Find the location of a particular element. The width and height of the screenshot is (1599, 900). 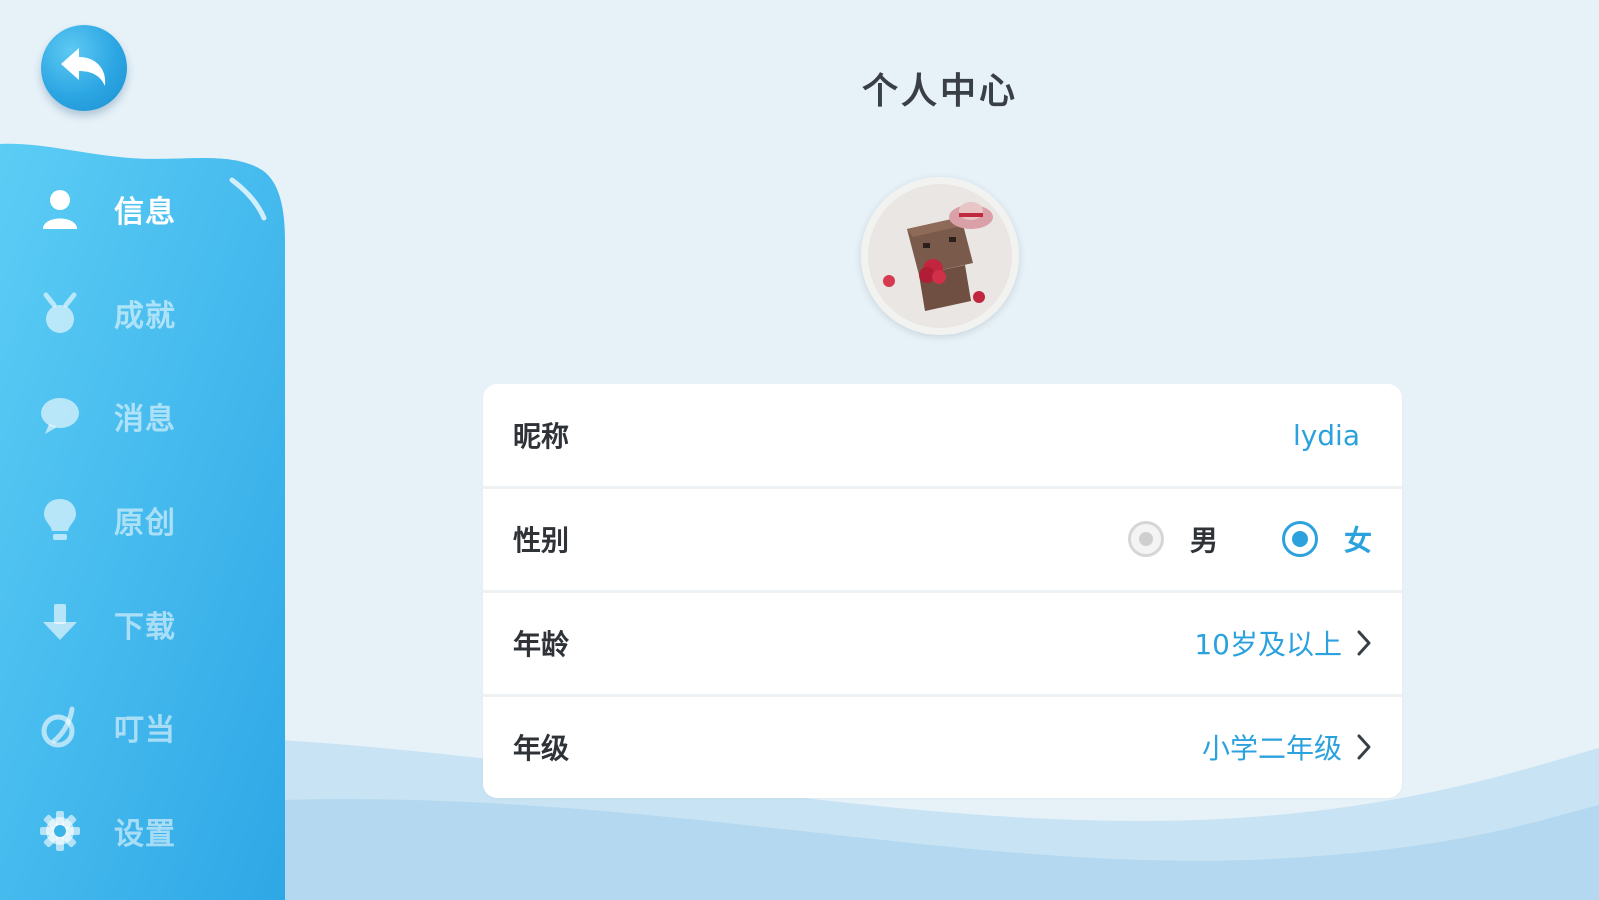

avatar-image is located at coordinates (940, 256).